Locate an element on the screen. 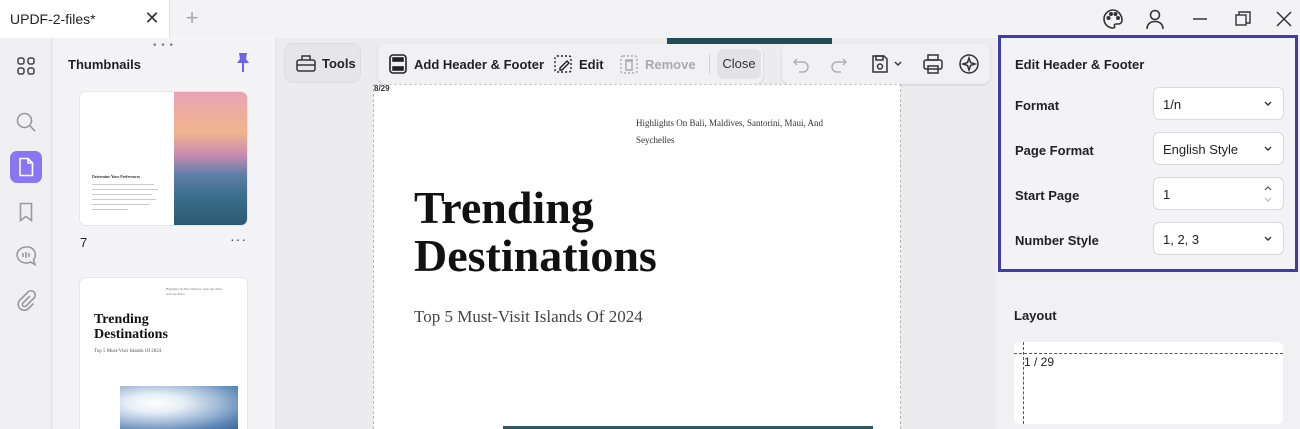 The width and height of the screenshot is (1300, 429). toolbar-separator is located at coordinates (709, 64).